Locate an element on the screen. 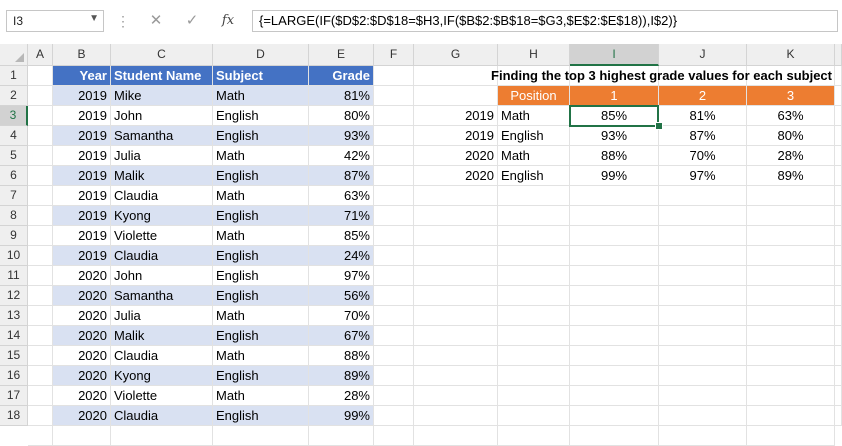 The height and width of the screenshot is (446, 842). row-header-13: 13 is located at coordinates (14, 316).